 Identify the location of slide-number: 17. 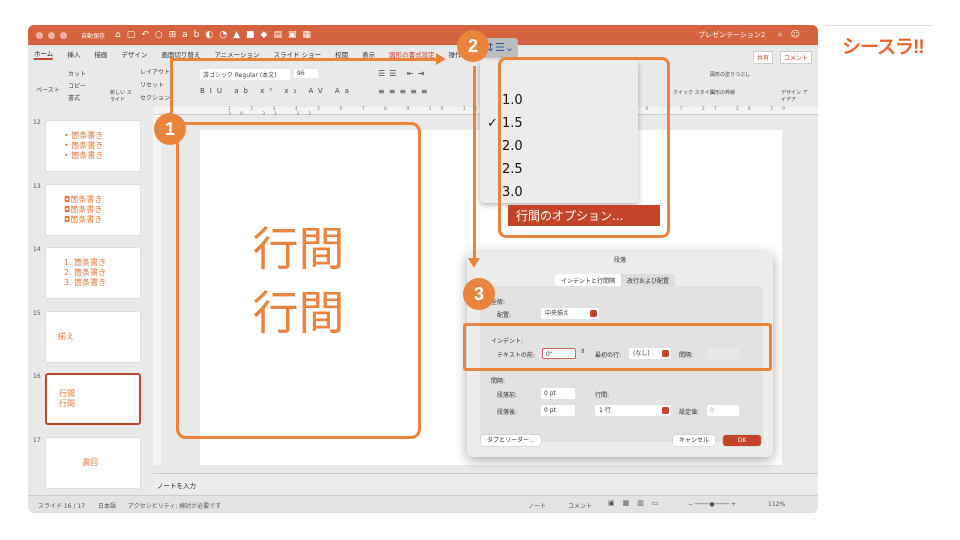
(37, 440).